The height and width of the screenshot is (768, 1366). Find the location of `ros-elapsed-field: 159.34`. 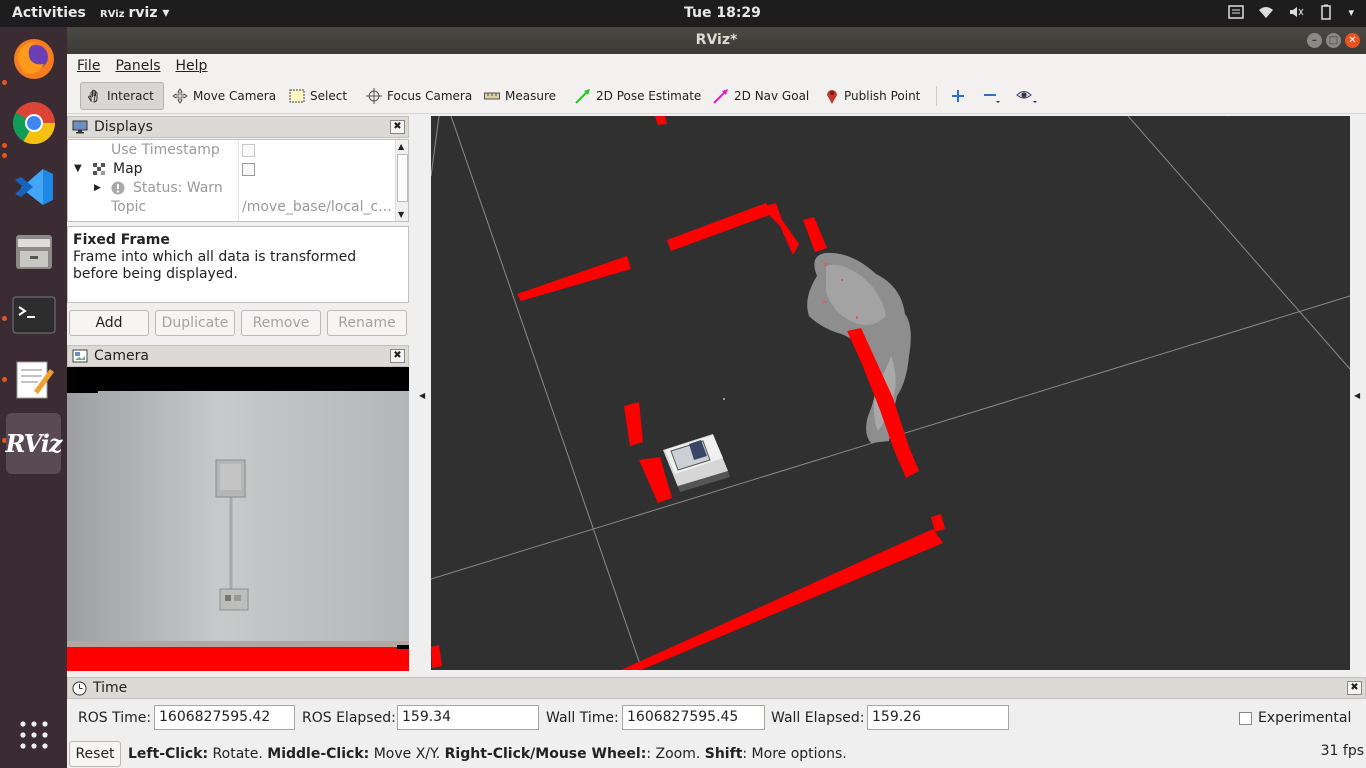

ros-elapsed-field: 159.34 is located at coordinates (468, 717).